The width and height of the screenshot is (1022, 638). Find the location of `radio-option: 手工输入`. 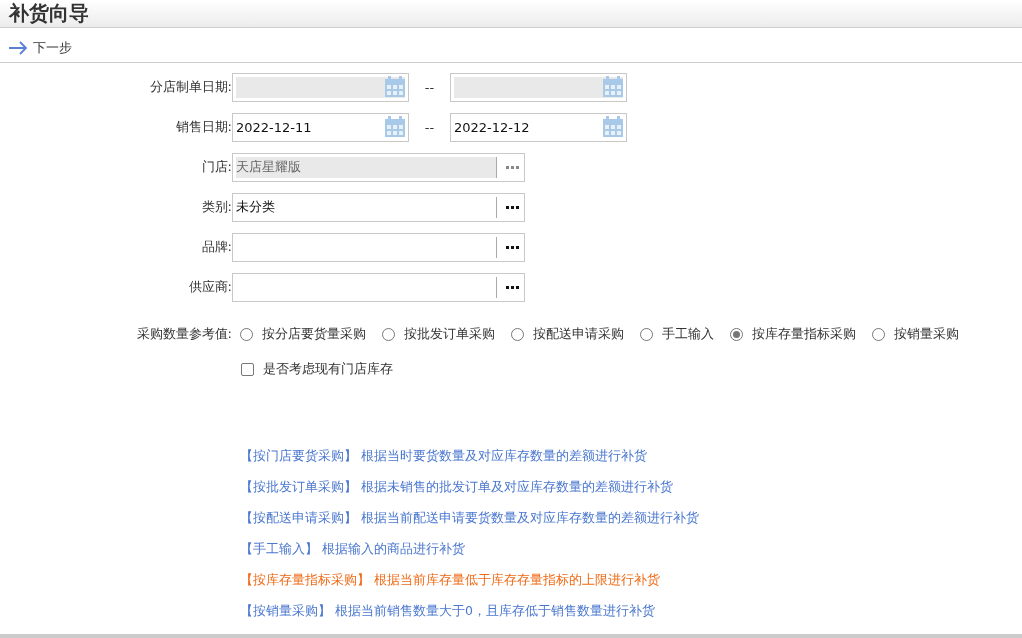

radio-option: 手工输入 is located at coordinates (677, 334).